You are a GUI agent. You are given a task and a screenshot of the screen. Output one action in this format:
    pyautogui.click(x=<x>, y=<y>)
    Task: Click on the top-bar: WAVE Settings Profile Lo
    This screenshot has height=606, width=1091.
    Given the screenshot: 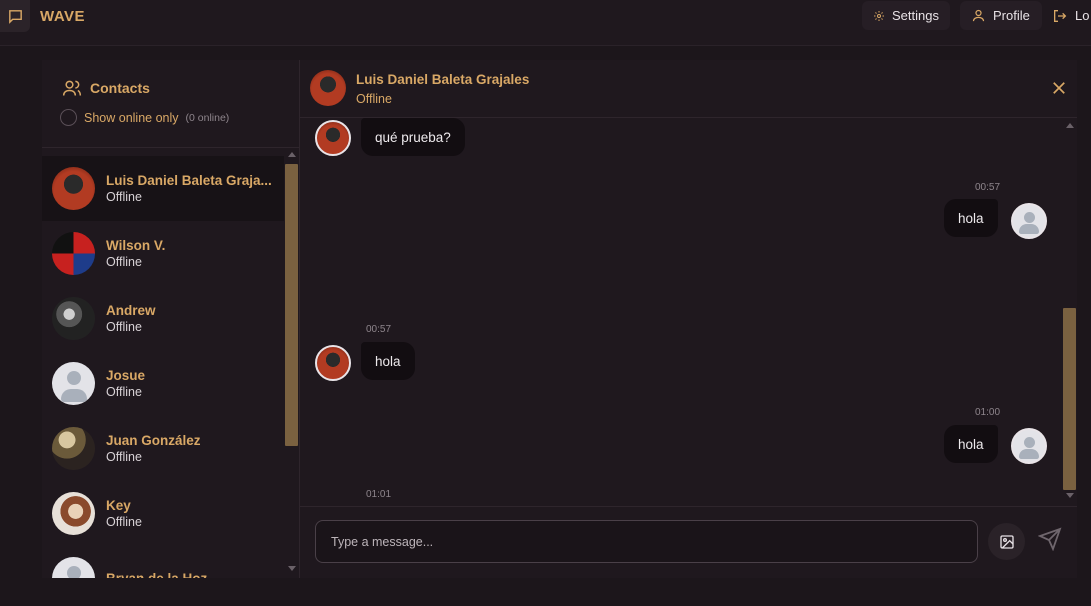 What is the action you would take?
    pyautogui.click(x=545, y=23)
    